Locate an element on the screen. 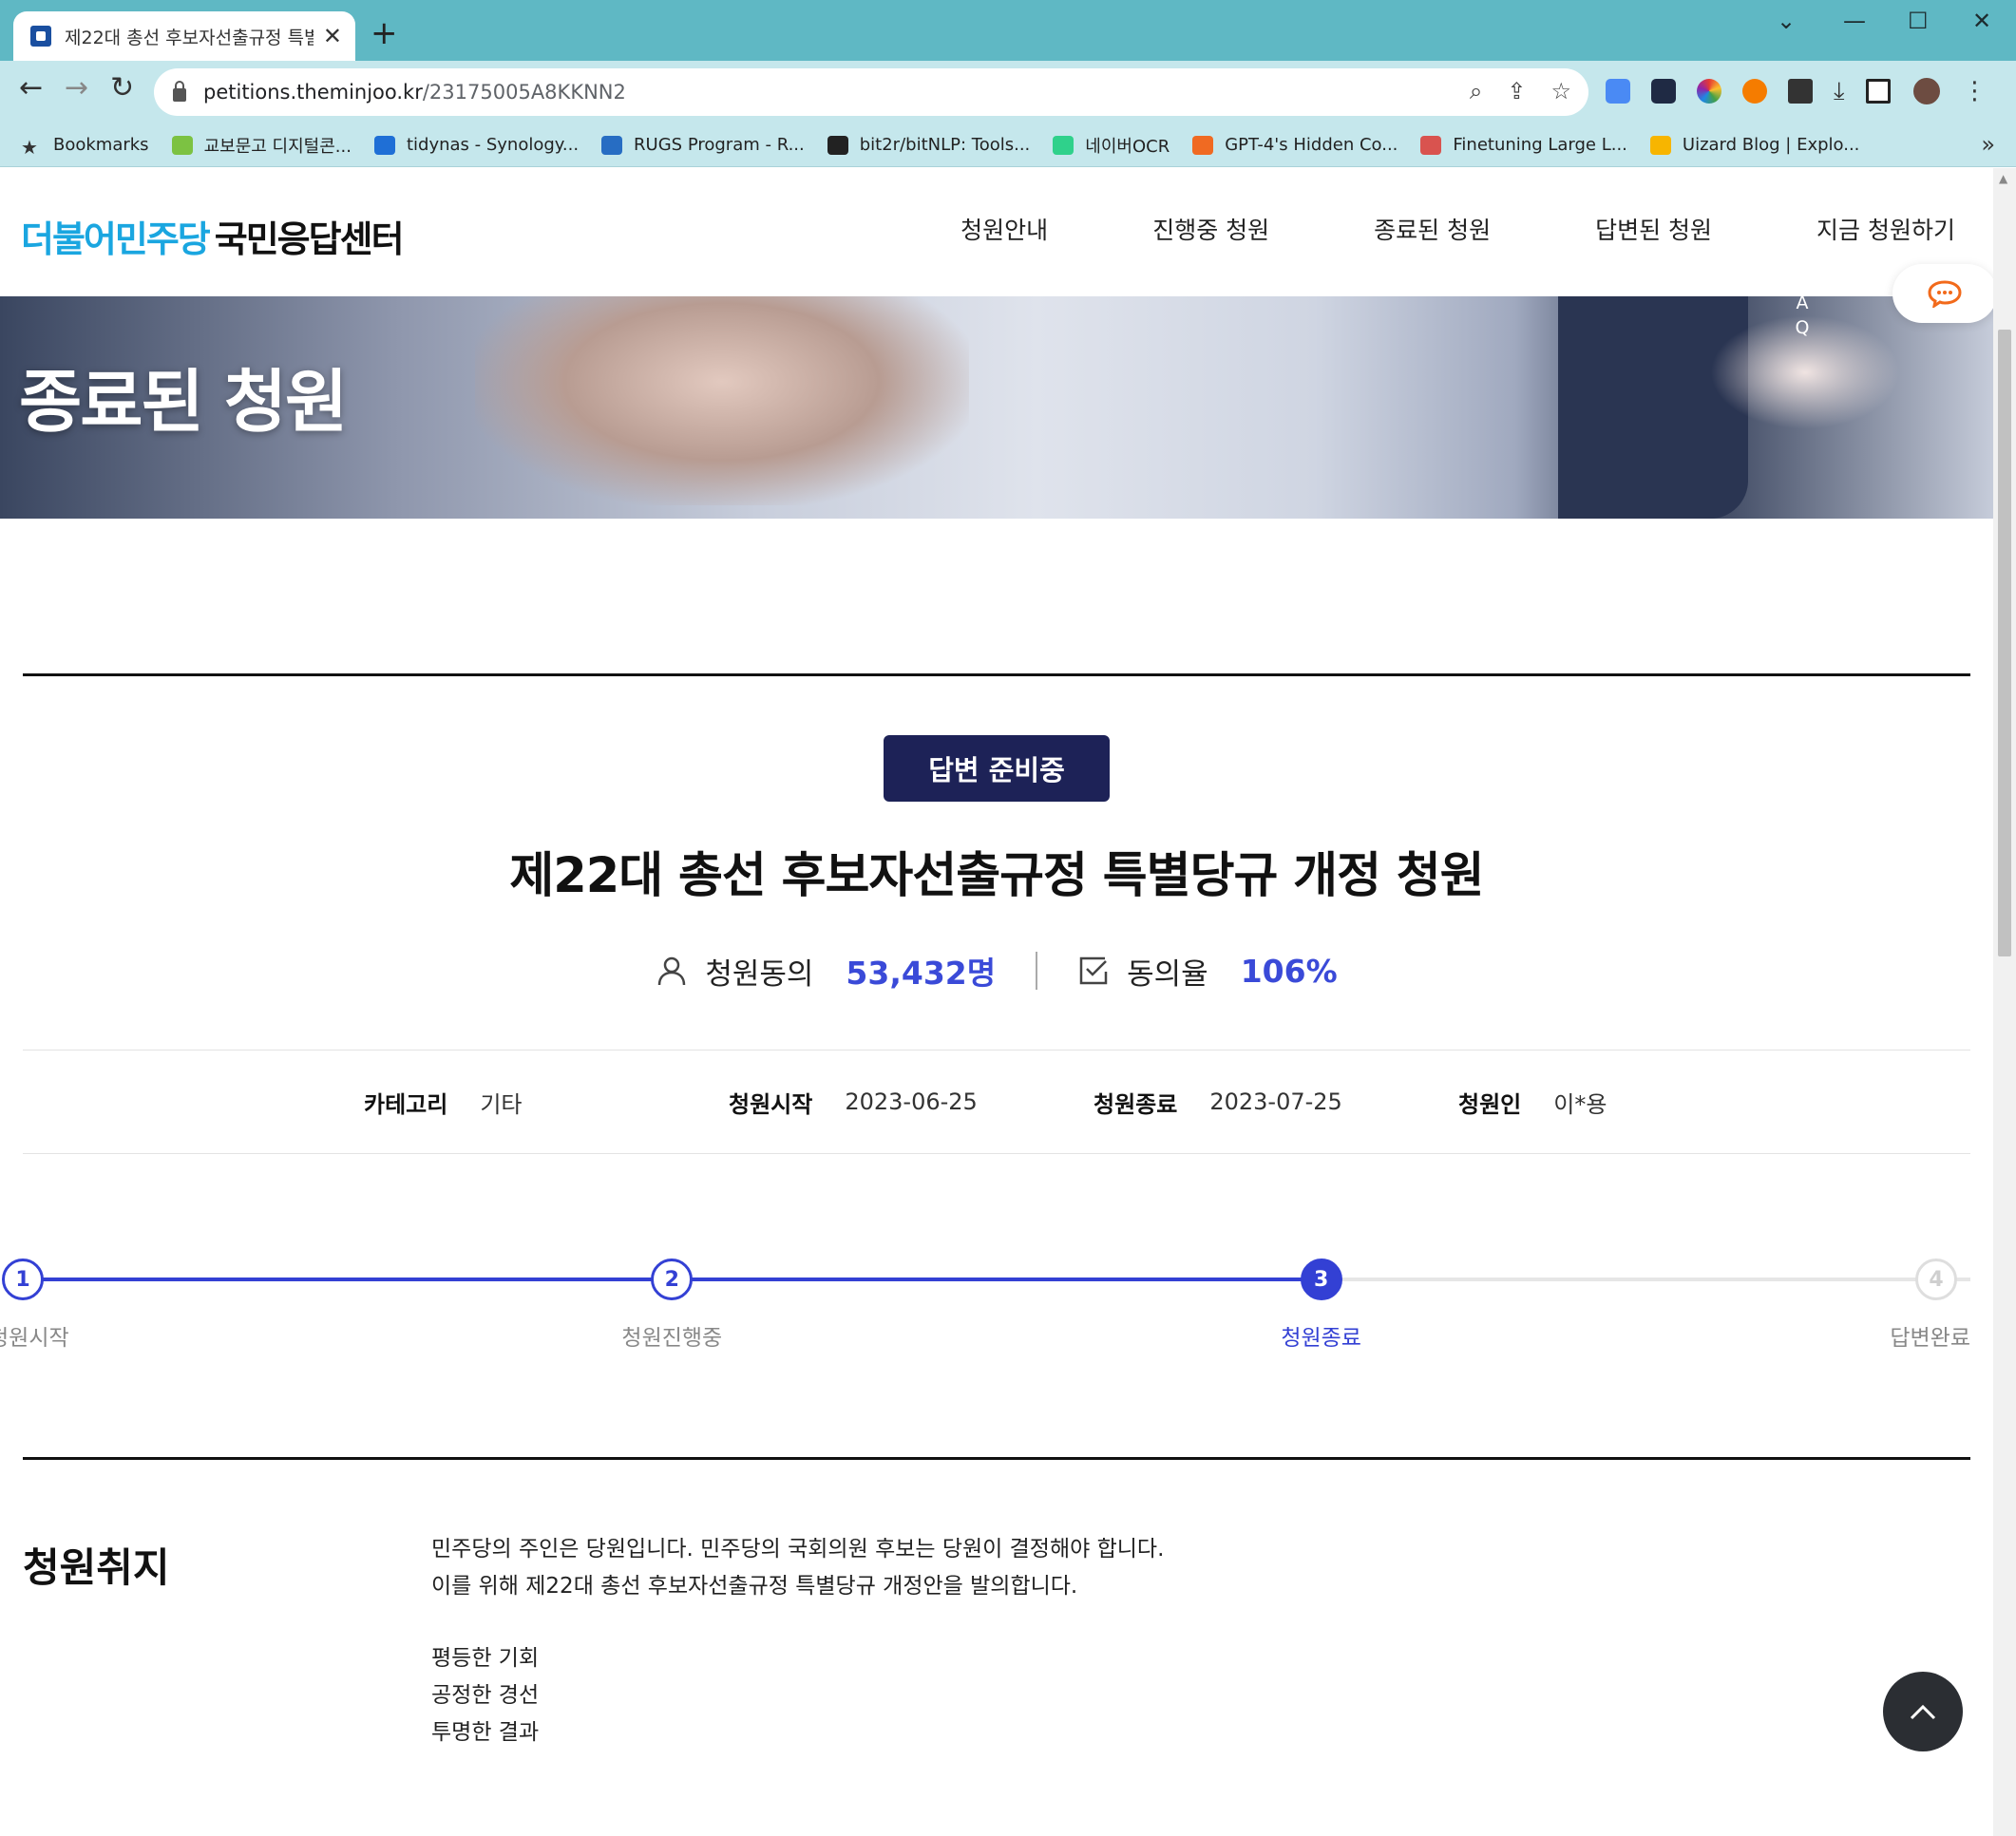 This screenshot has width=2016, height=1836. page-scrollbar: ▲ is located at coordinates (2005, 1002).